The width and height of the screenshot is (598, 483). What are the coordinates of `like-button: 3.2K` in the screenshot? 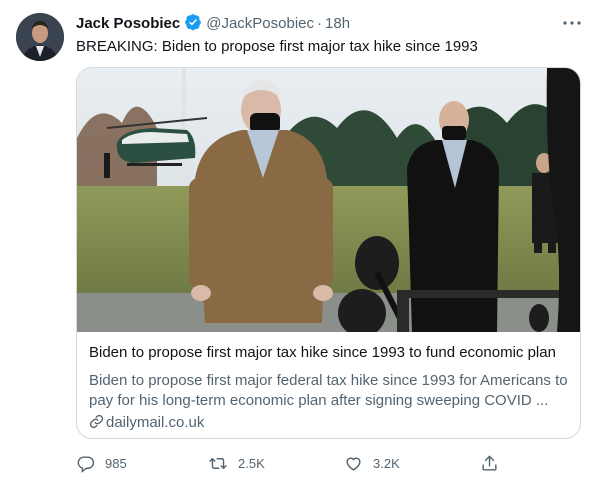 It's located at (372, 463).